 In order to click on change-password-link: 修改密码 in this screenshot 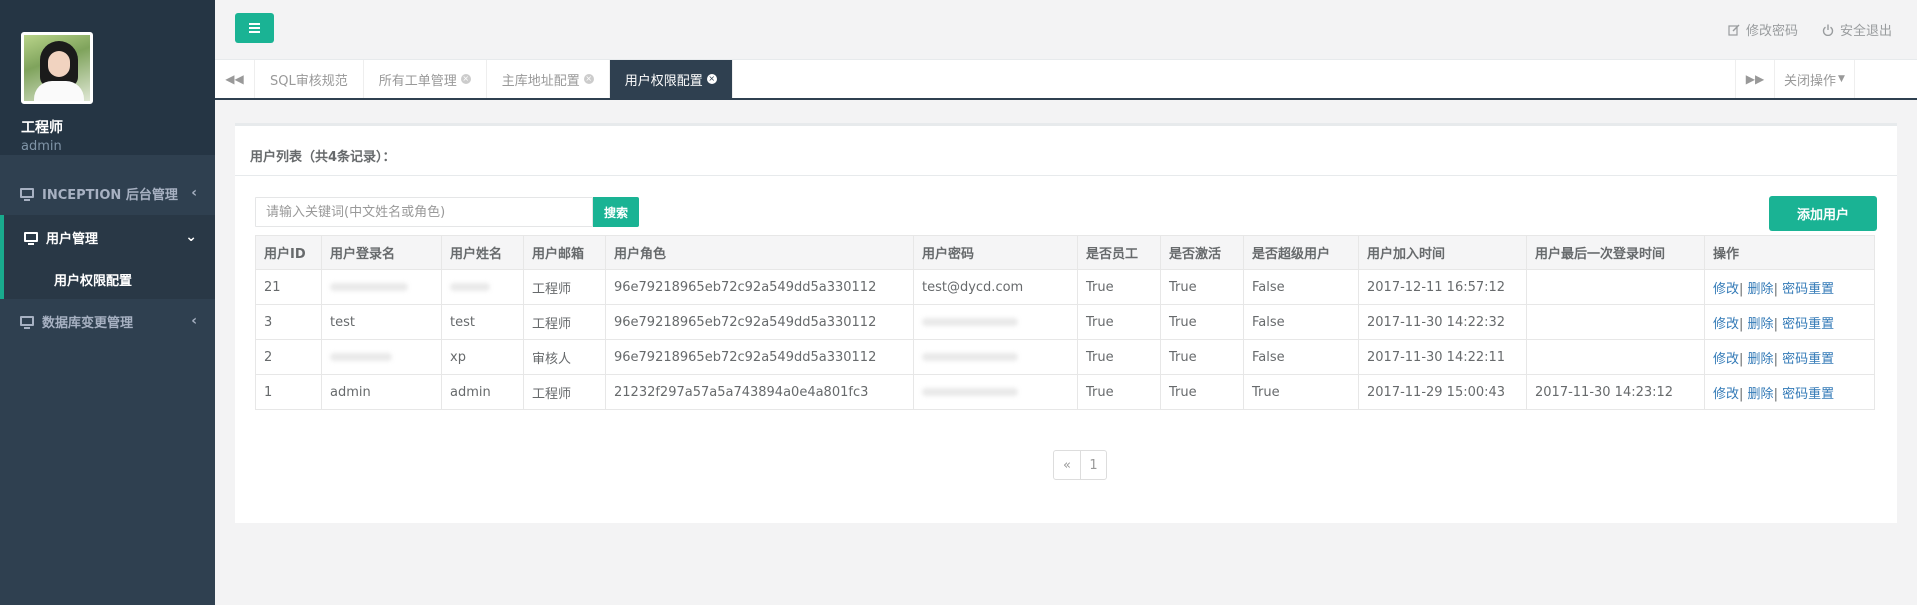, I will do `click(1763, 29)`.